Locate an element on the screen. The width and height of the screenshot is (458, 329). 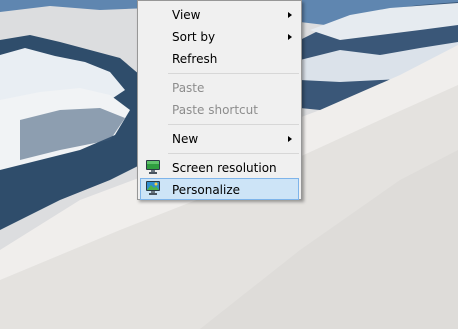
menu-item-label: Paste is located at coordinates (188, 88).